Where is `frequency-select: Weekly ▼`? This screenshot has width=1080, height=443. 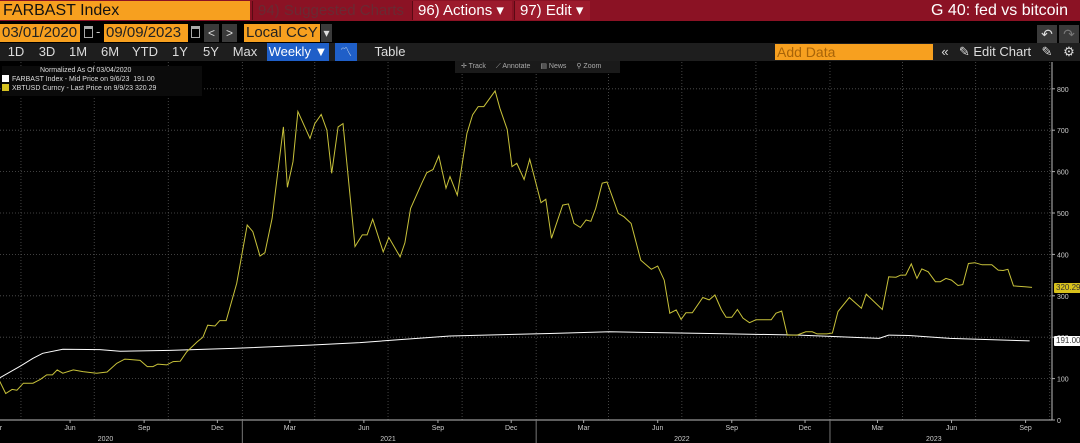 frequency-select: Weekly ▼ is located at coordinates (298, 52).